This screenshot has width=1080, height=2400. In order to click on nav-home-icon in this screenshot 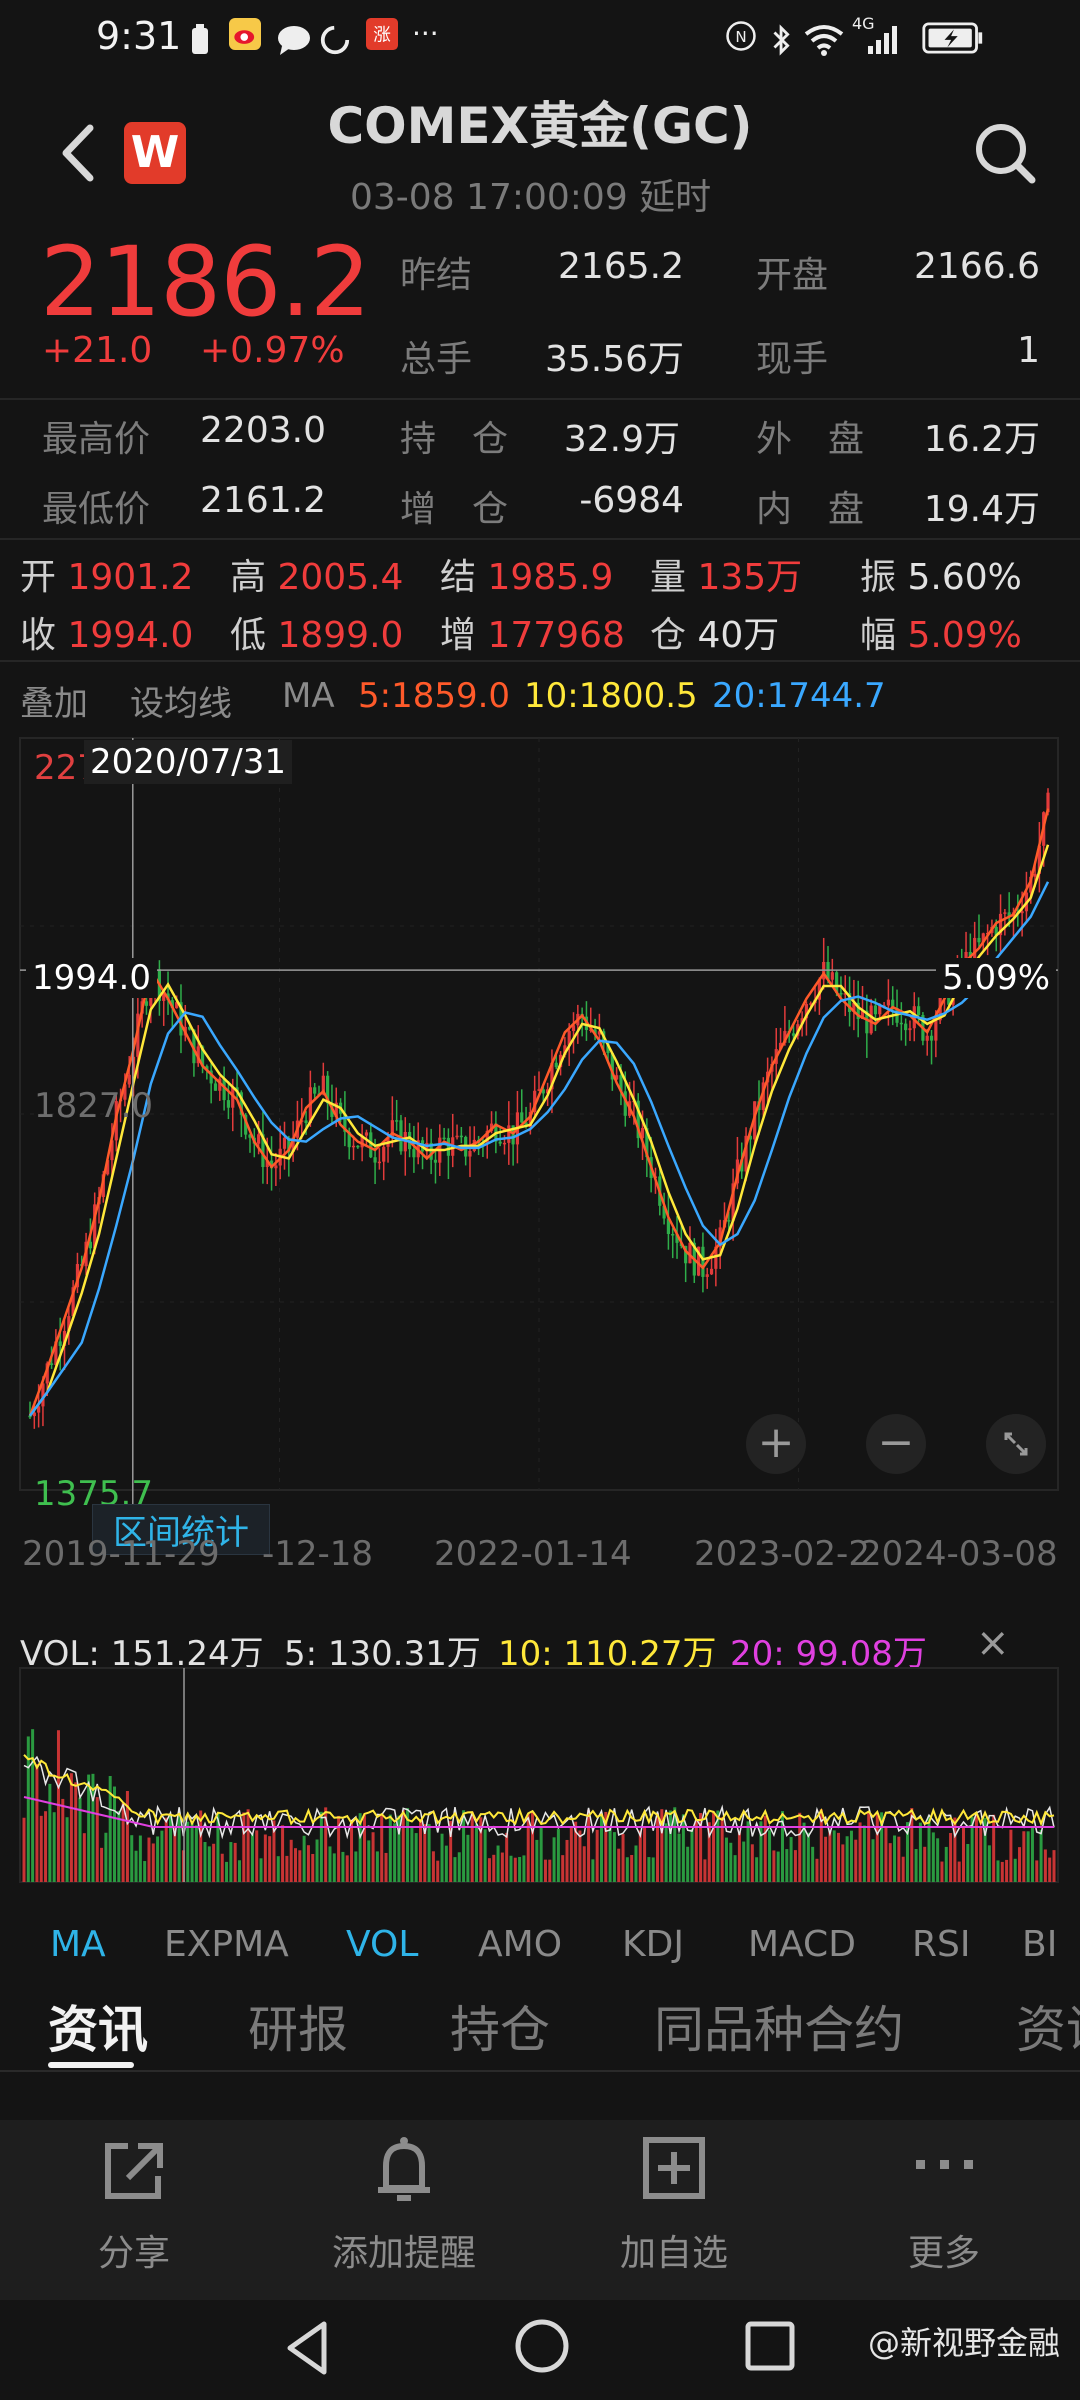, I will do `click(542, 2346)`.